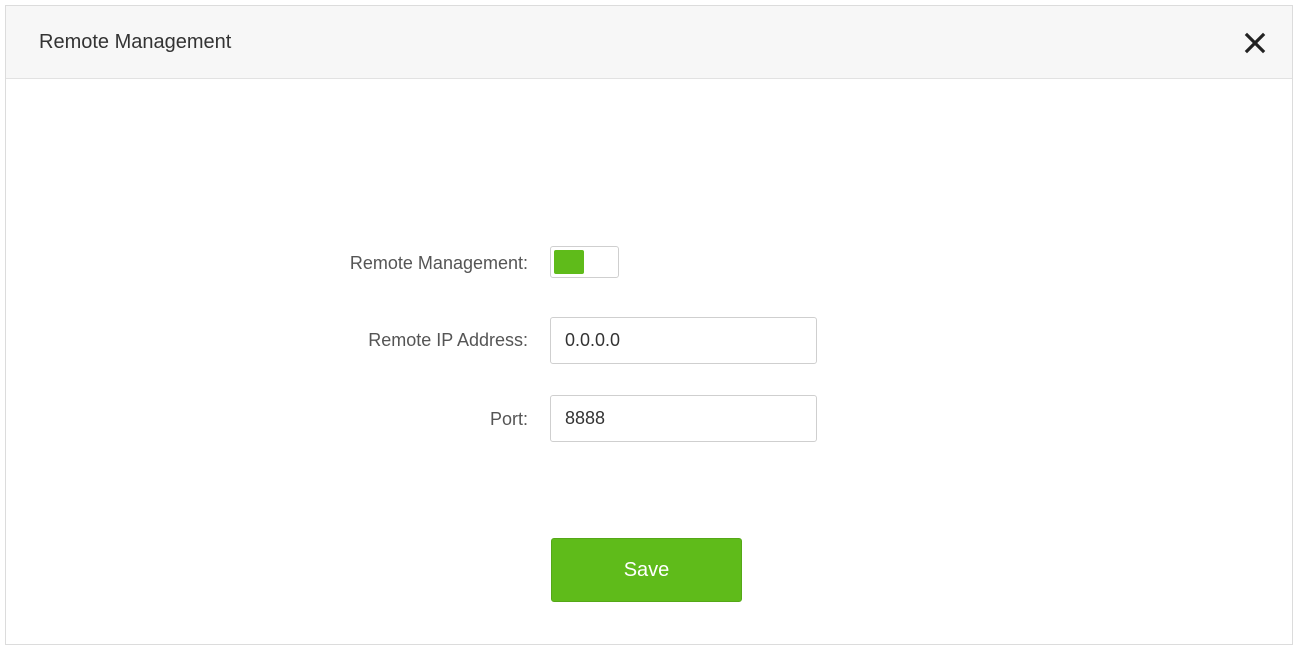 The height and width of the screenshot is (645, 1295). I want to click on toggle-on-indicator, so click(569, 262).